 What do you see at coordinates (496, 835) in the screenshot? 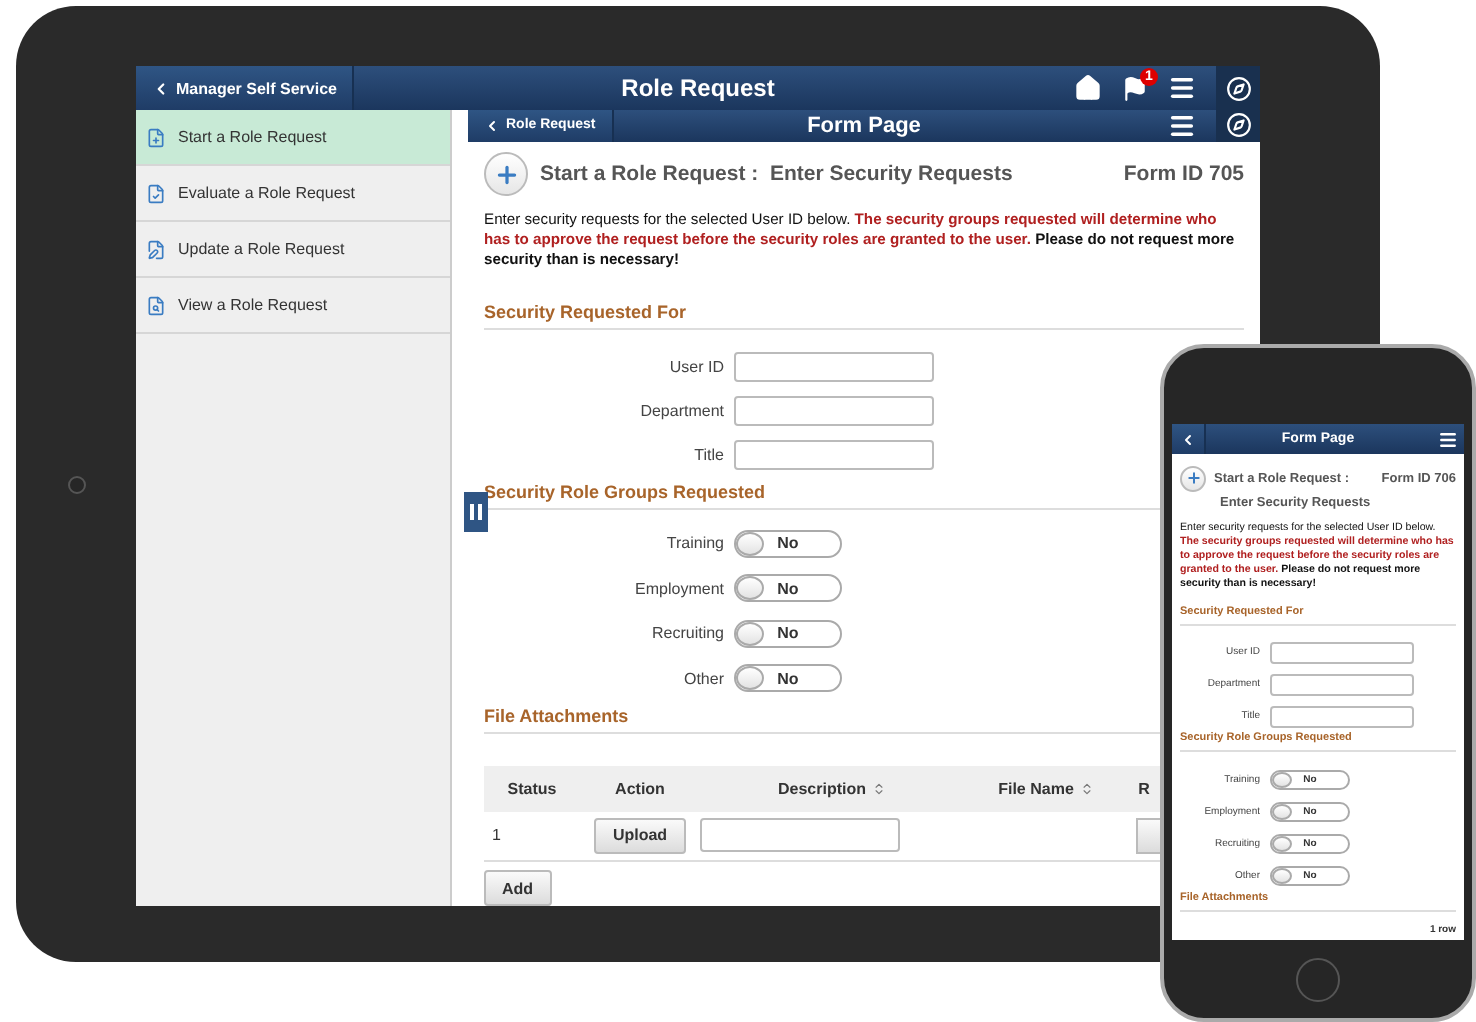
I see `table-cell-text: 1` at bounding box center [496, 835].